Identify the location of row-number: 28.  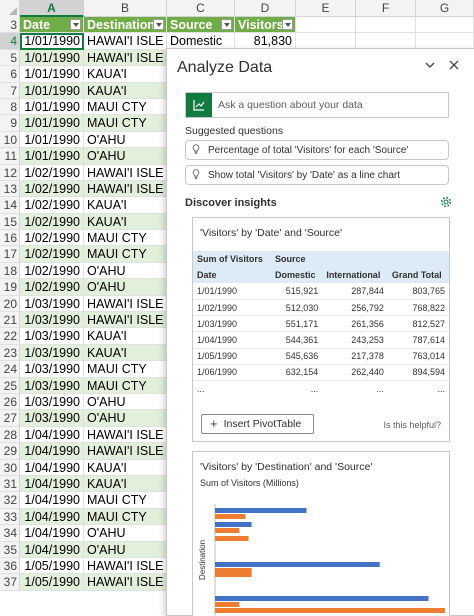
(10, 435).